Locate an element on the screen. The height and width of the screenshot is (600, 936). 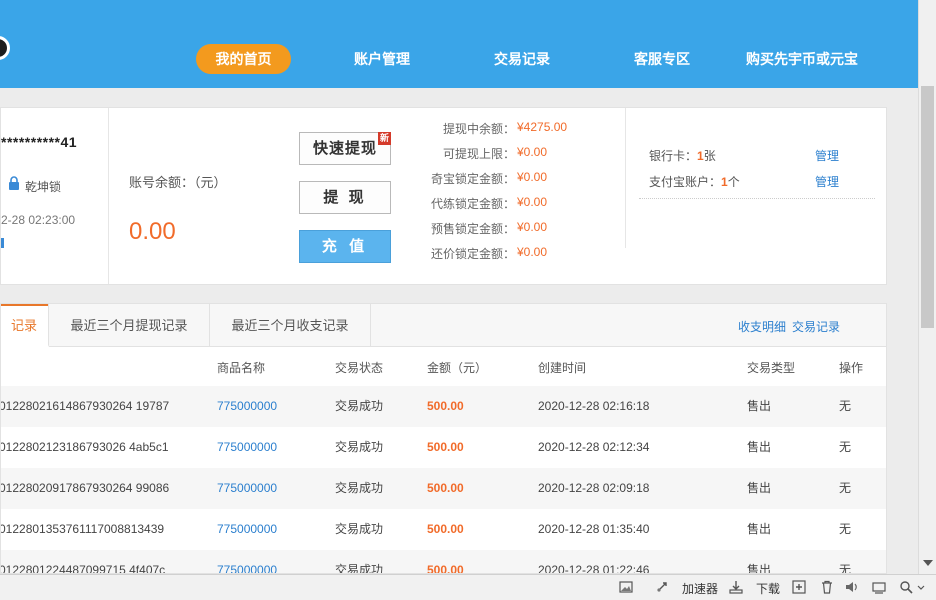
order-id-cell: 0122801224487099715 4f407c is located at coordinates (83, 568).